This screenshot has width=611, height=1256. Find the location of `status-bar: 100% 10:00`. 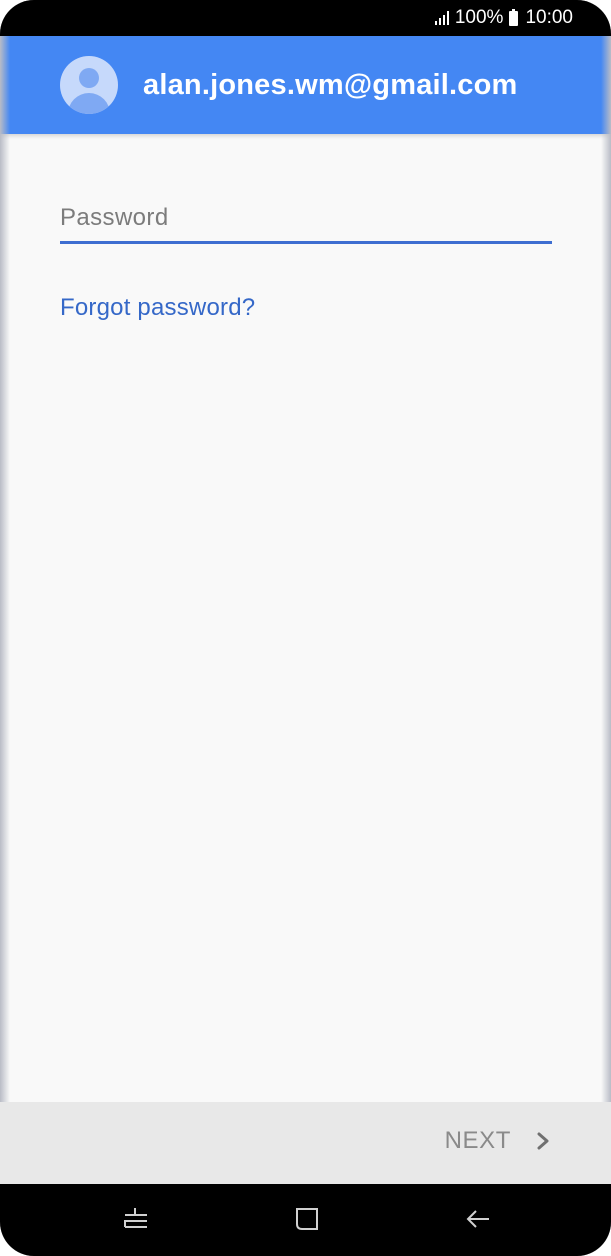

status-bar: 100% 10:00 is located at coordinates (305, 18).